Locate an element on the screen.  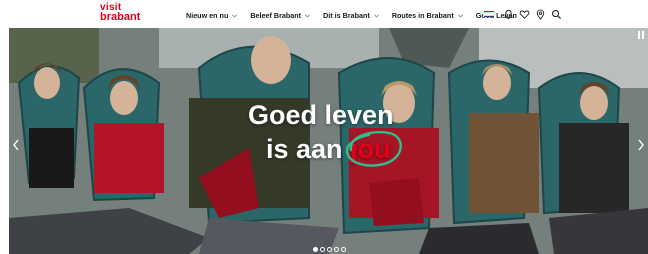
nav-item-dit-is-brabant: Dit is Brabant is located at coordinates (351, 15).